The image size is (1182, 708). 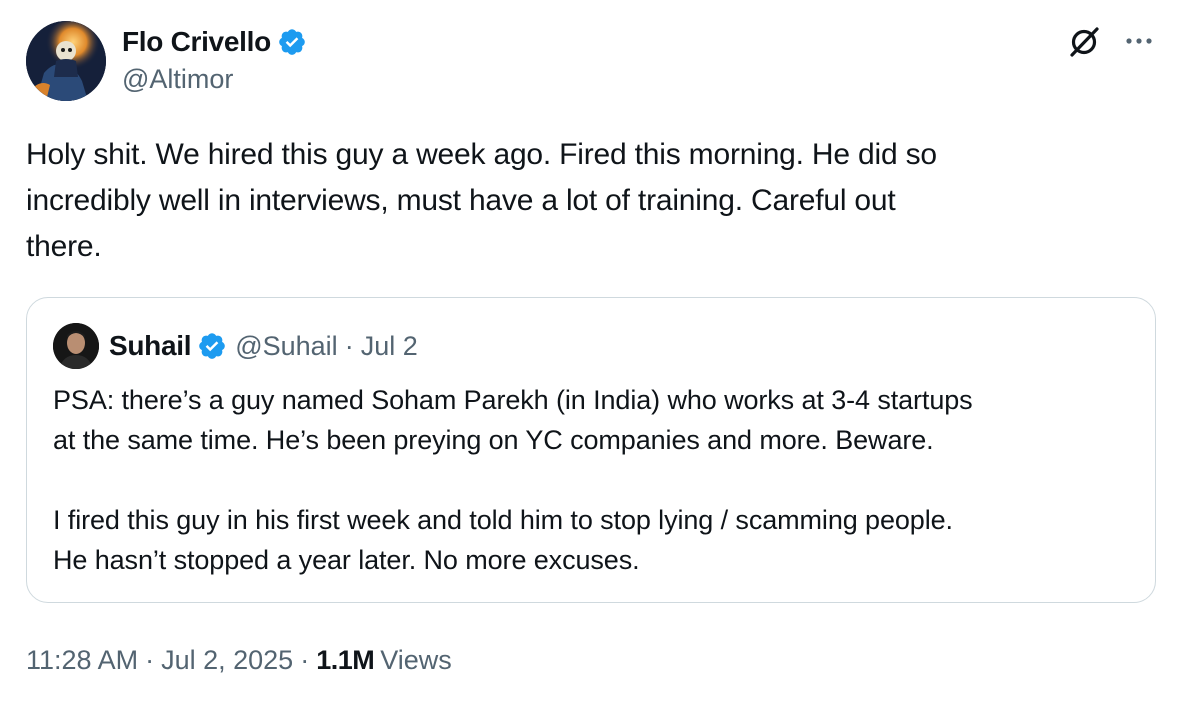 I want to click on author-display-name: Flo Crivello, so click(x=196, y=42).